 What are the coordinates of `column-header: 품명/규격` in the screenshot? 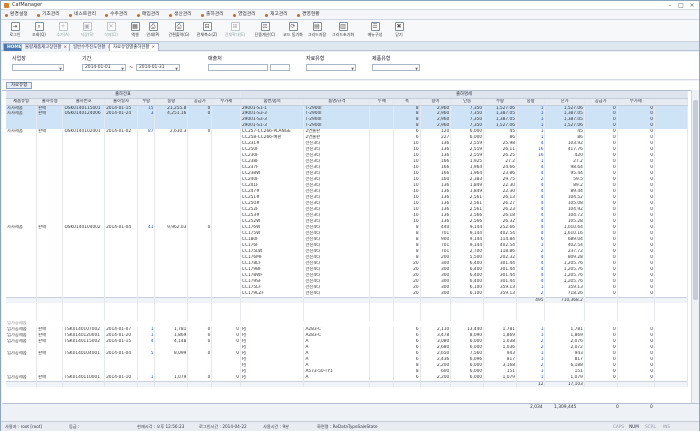 It's located at (337, 102).